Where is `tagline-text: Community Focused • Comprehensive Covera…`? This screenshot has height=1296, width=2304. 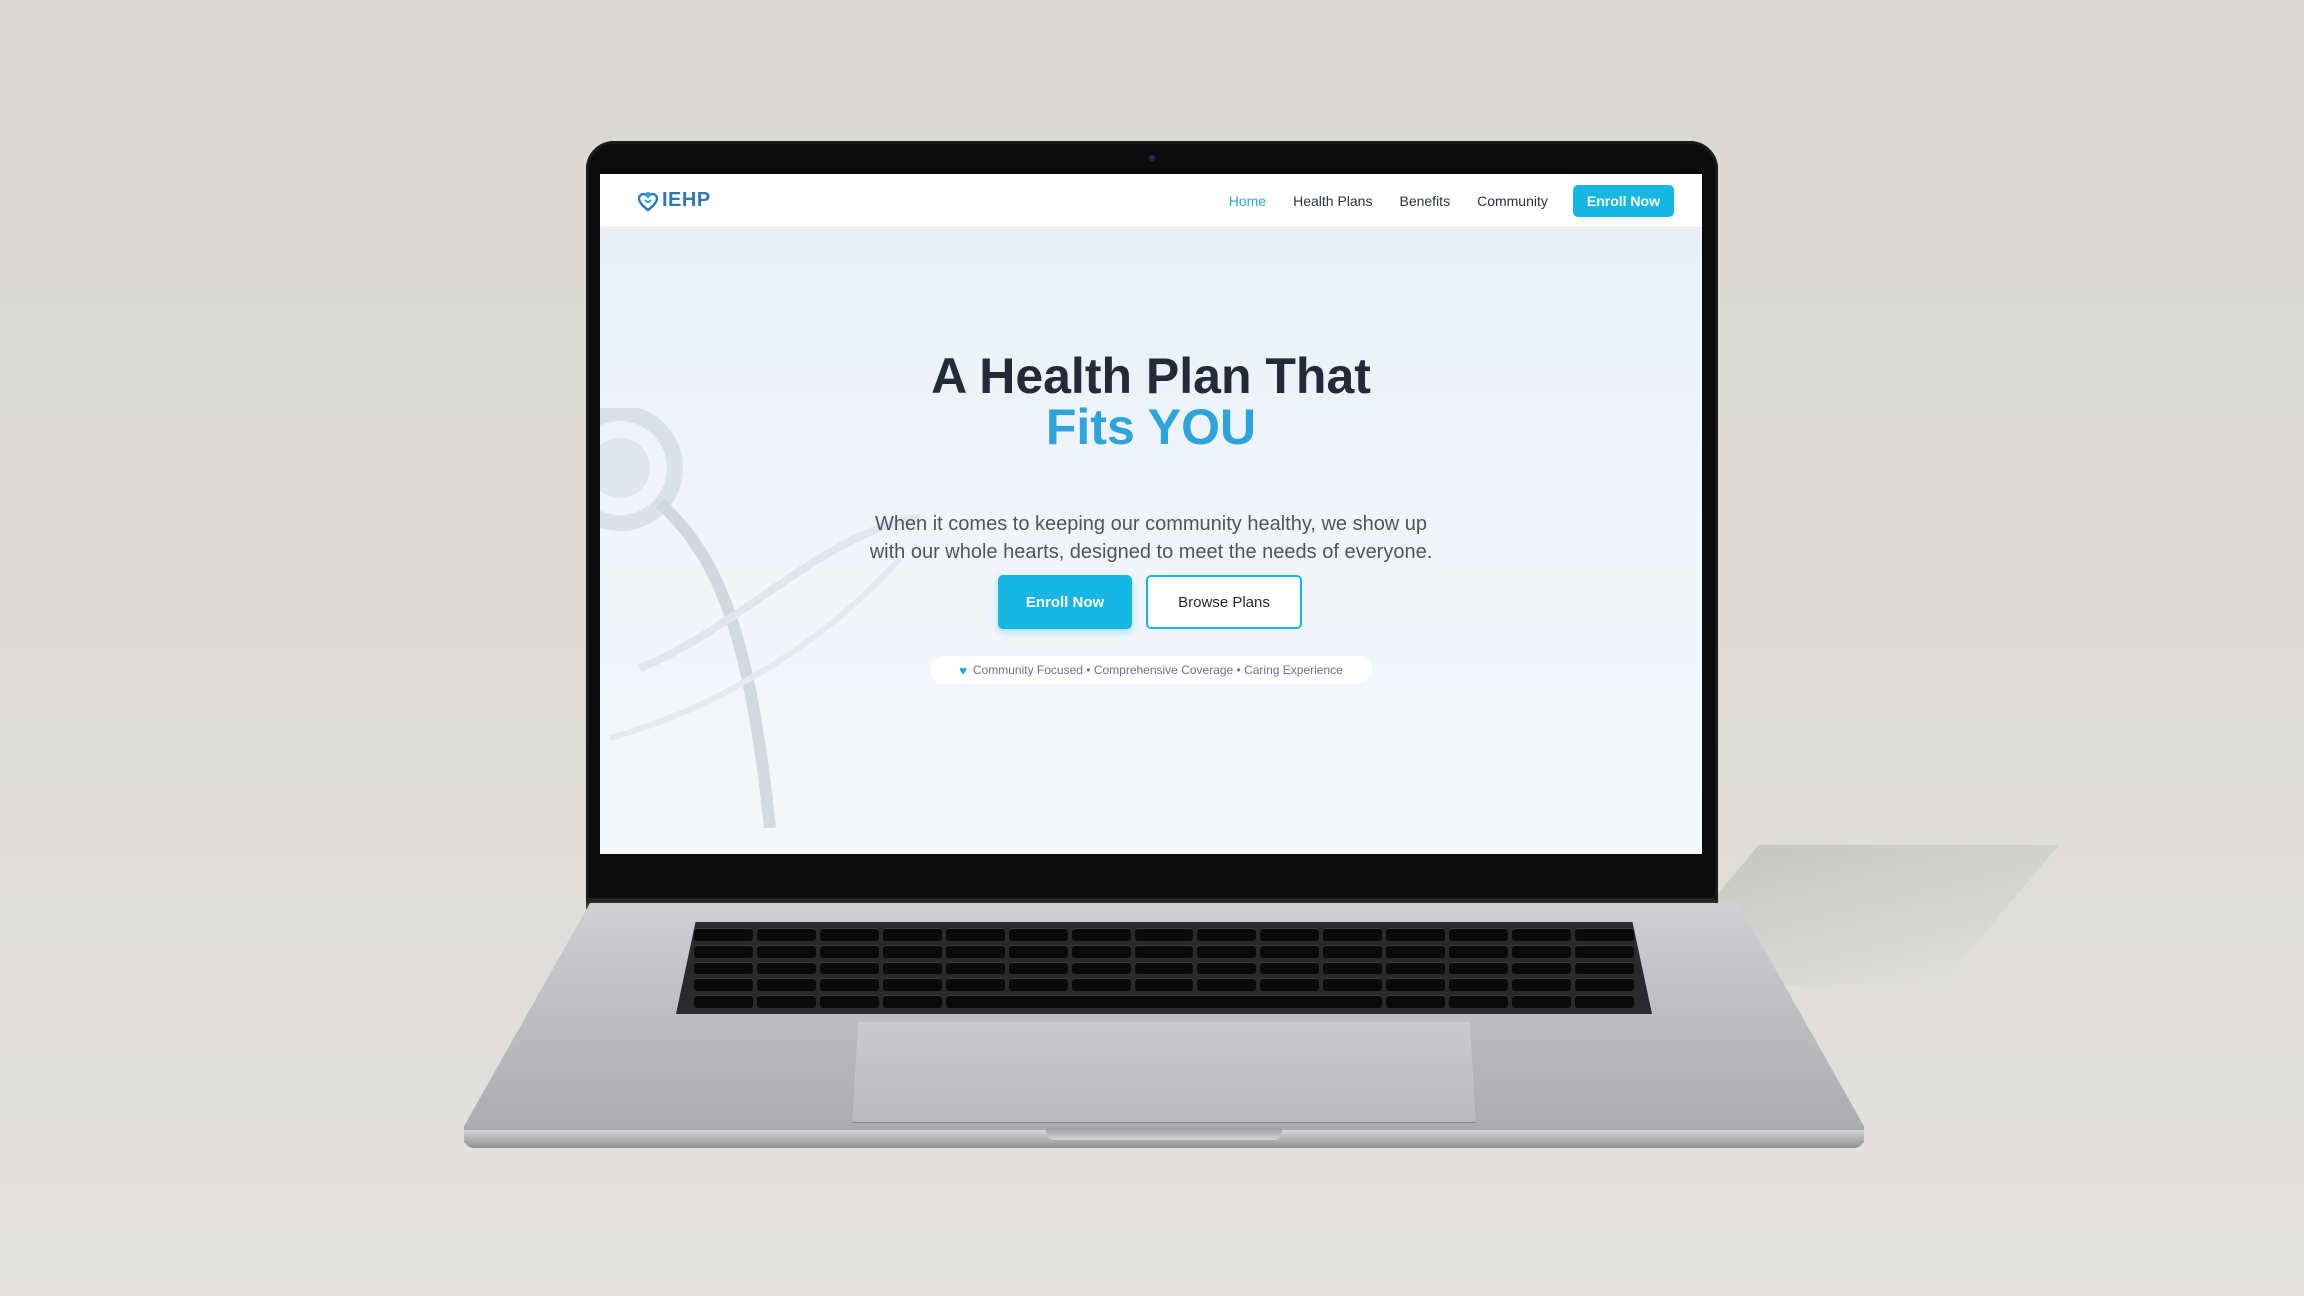 tagline-text: Community Focused • Comprehensive Covera… is located at coordinates (1157, 670).